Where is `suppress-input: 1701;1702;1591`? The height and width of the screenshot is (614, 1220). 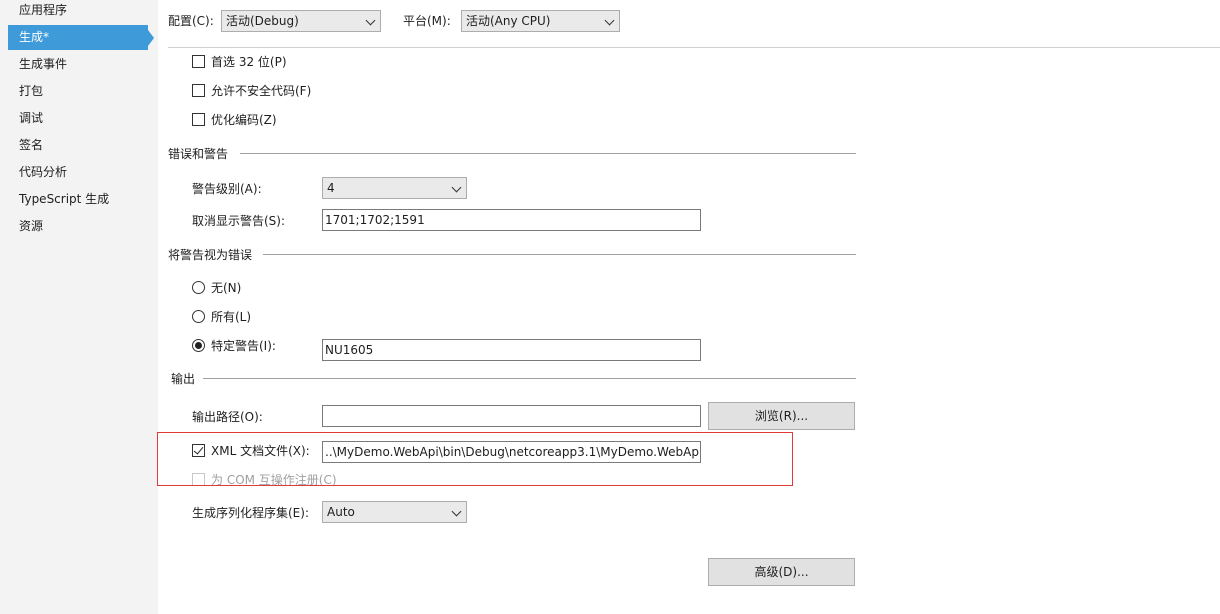
suppress-input: 1701;1702;1591 is located at coordinates (511, 220).